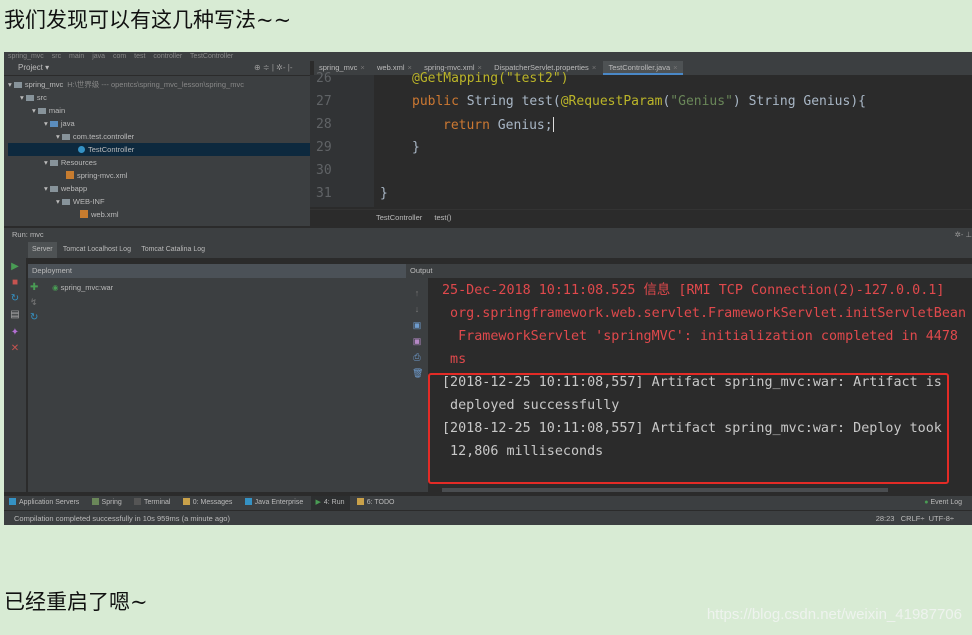 This screenshot has width=972, height=635. Describe the element at coordinates (59, 123) in the screenshot. I see `tree-item-java: ▾ java` at that location.